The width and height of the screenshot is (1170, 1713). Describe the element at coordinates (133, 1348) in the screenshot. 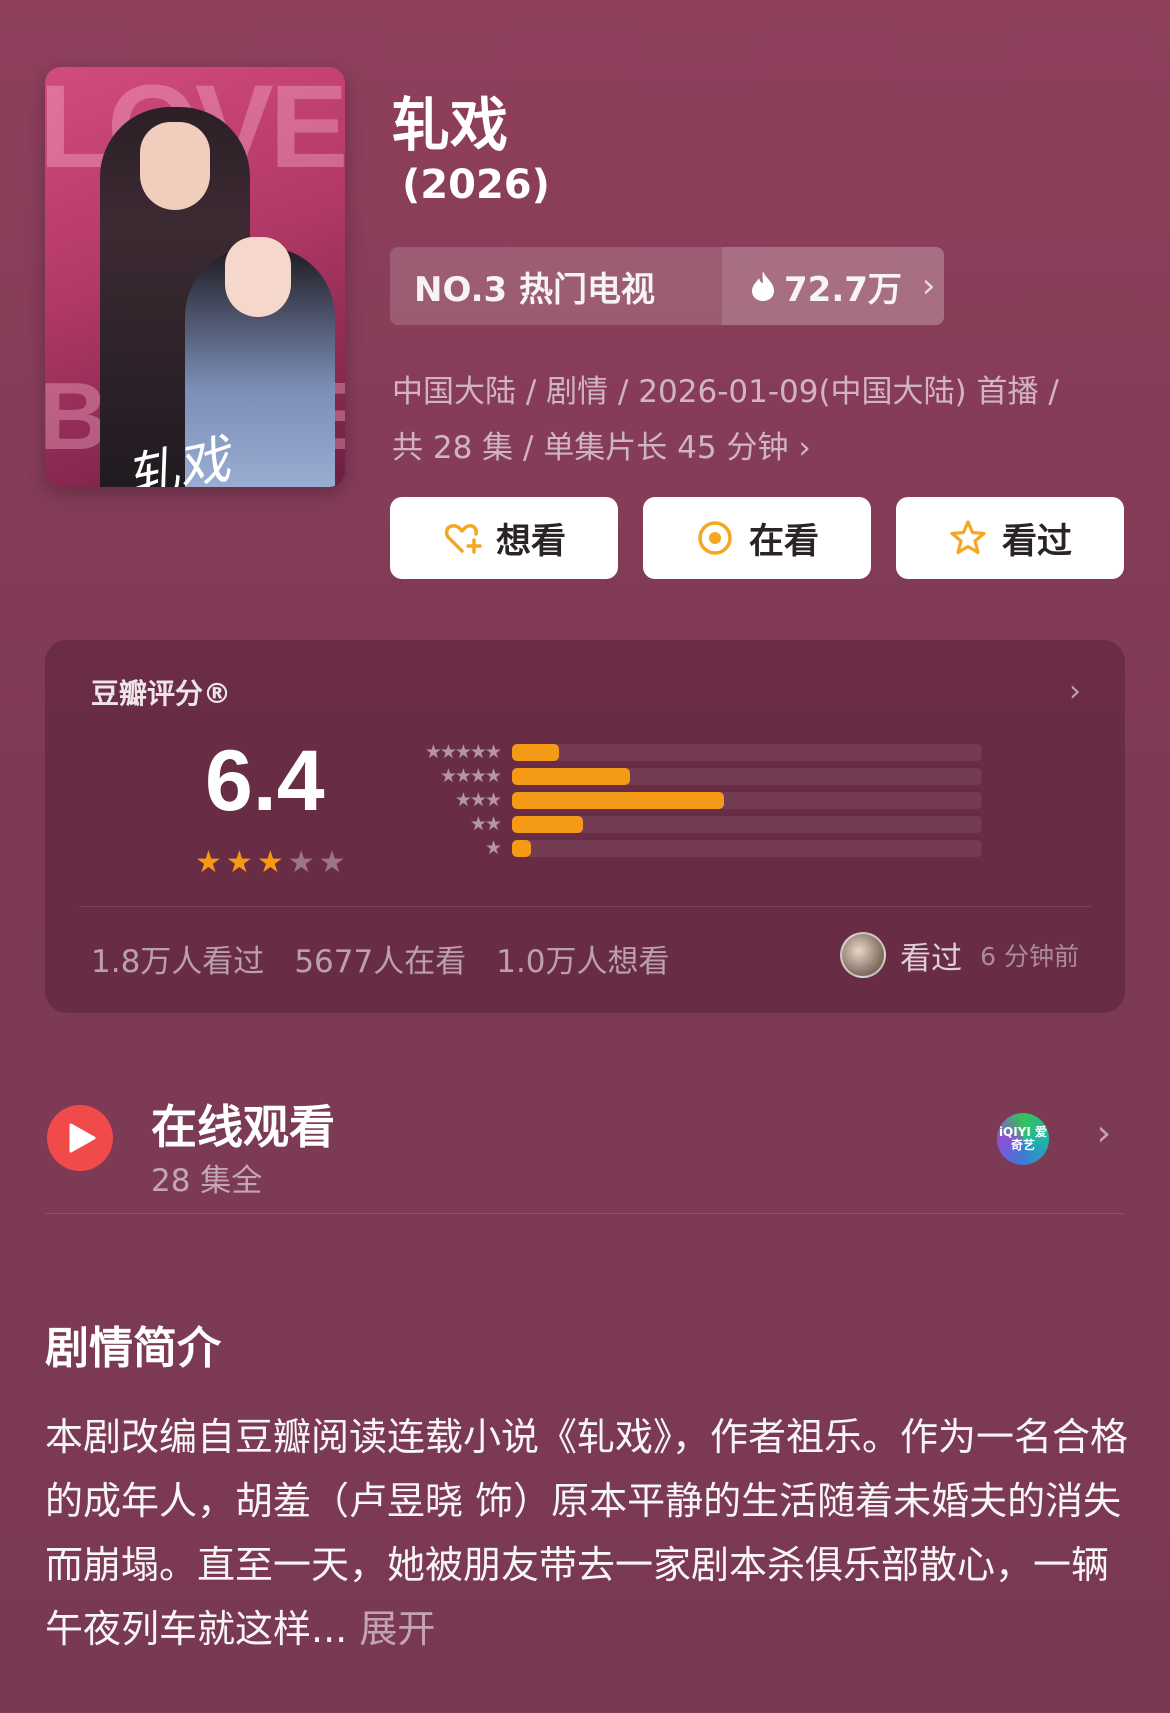

I see `synopsis-title: 剧情简介` at that location.